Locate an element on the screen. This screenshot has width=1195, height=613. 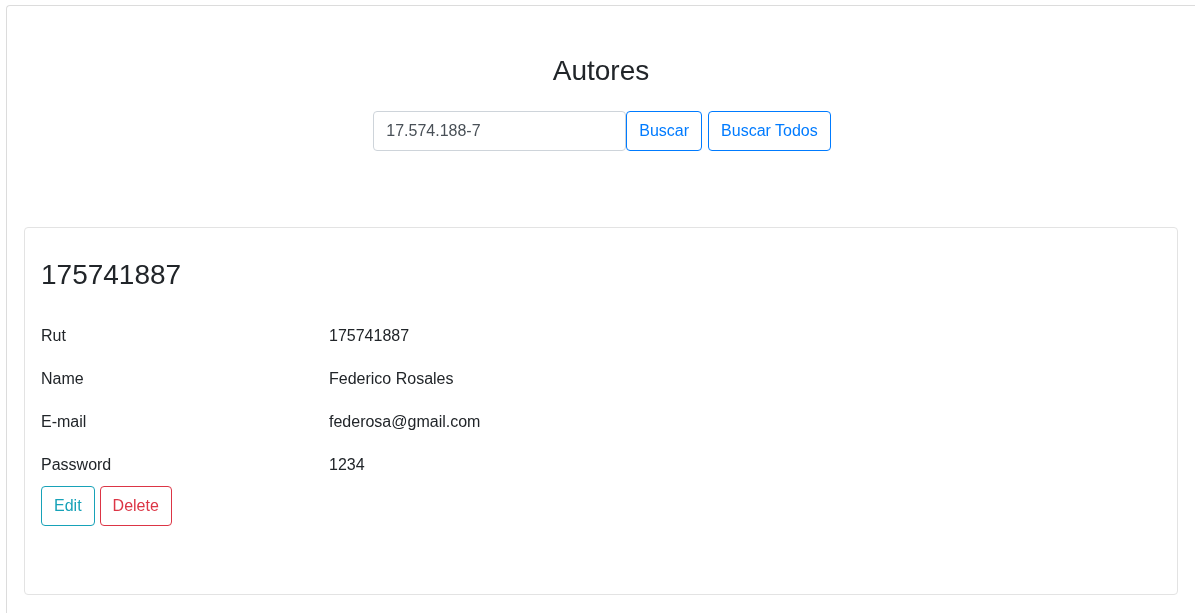
field-value: 1234 is located at coordinates (347, 465).